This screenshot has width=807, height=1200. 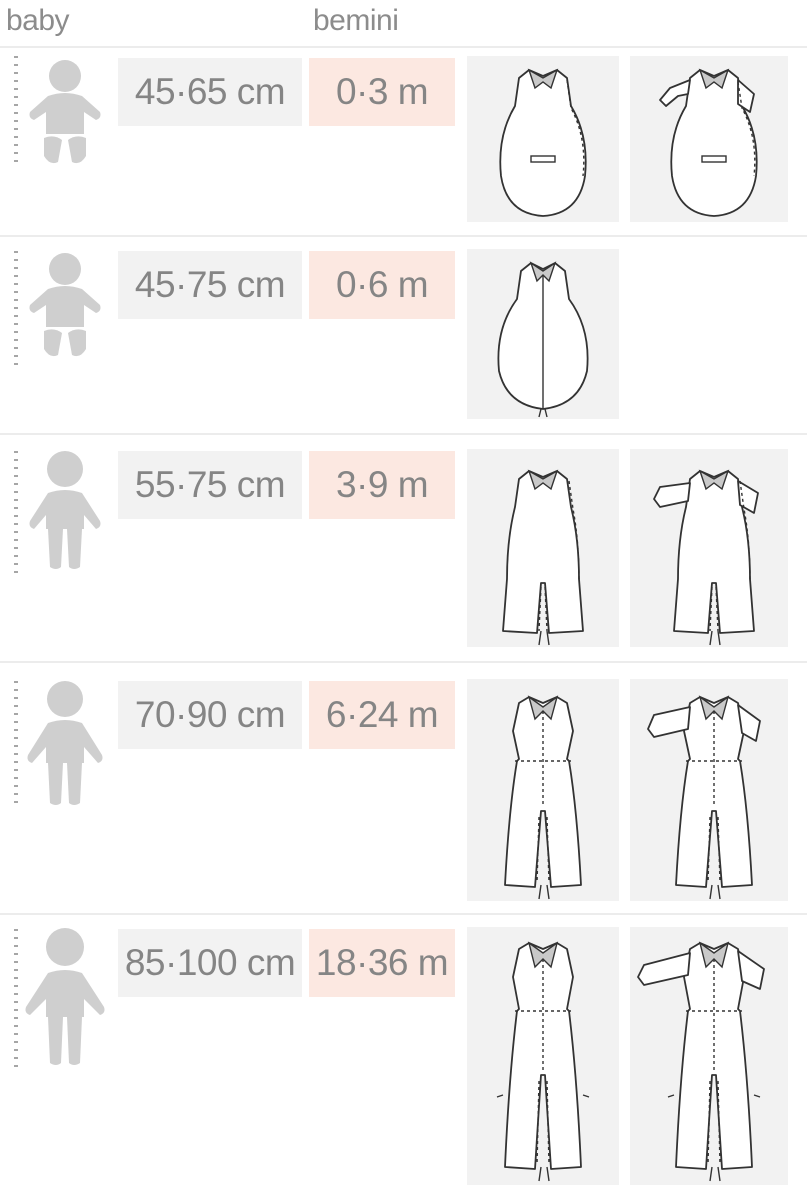 I want to click on sleeping-bag-icon, so click(x=543, y=139).